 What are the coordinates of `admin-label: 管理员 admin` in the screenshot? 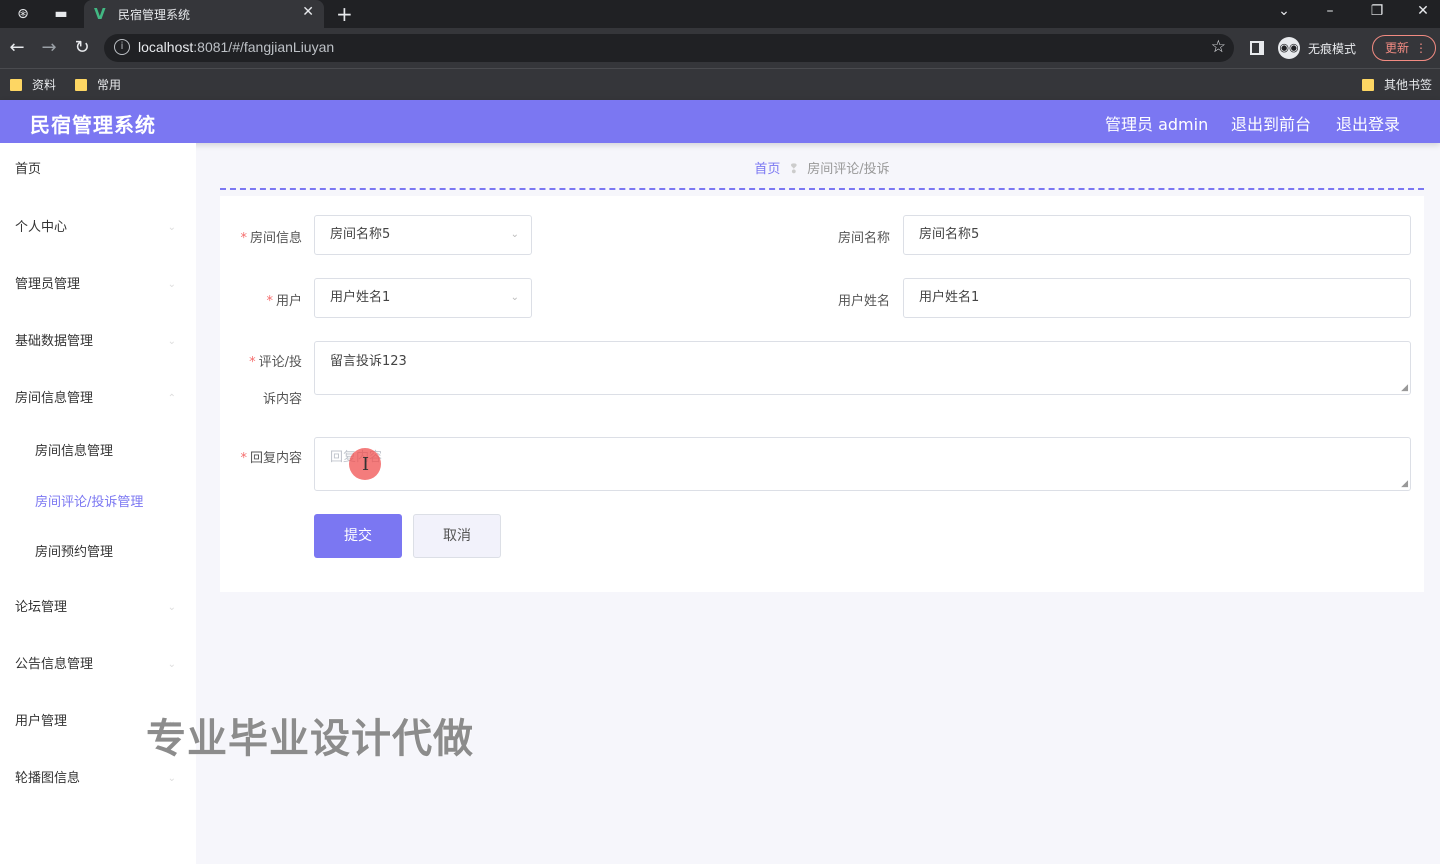 It's located at (1157, 124).